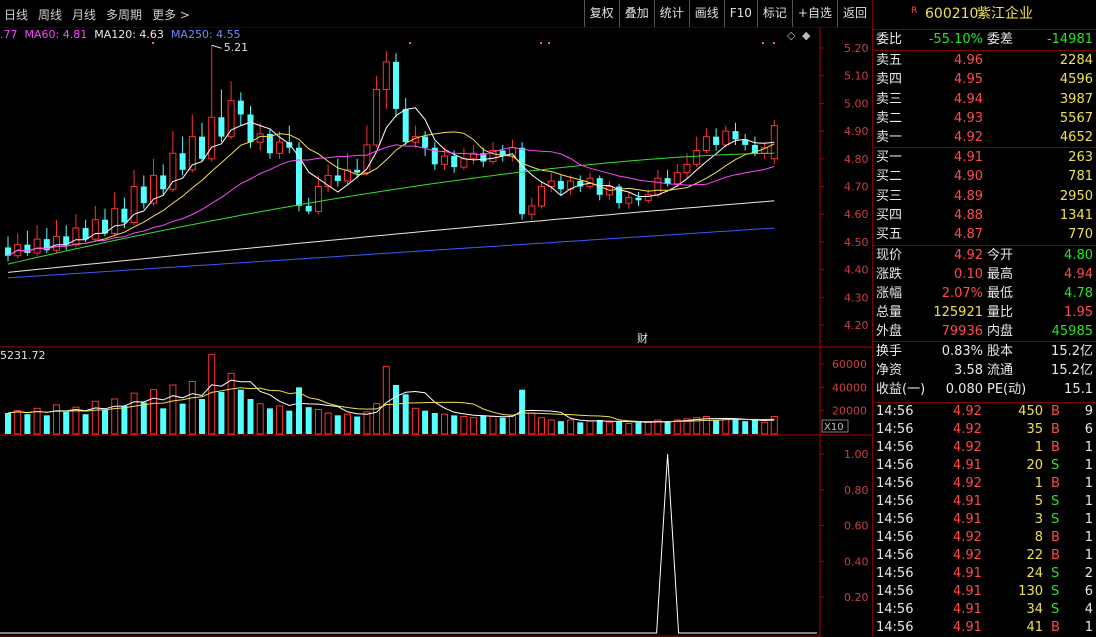 This screenshot has height=637, width=1096. What do you see at coordinates (984, 556) in the screenshot?
I see `tick-row: 14:56 4.92 22 B 1` at bounding box center [984, 556].